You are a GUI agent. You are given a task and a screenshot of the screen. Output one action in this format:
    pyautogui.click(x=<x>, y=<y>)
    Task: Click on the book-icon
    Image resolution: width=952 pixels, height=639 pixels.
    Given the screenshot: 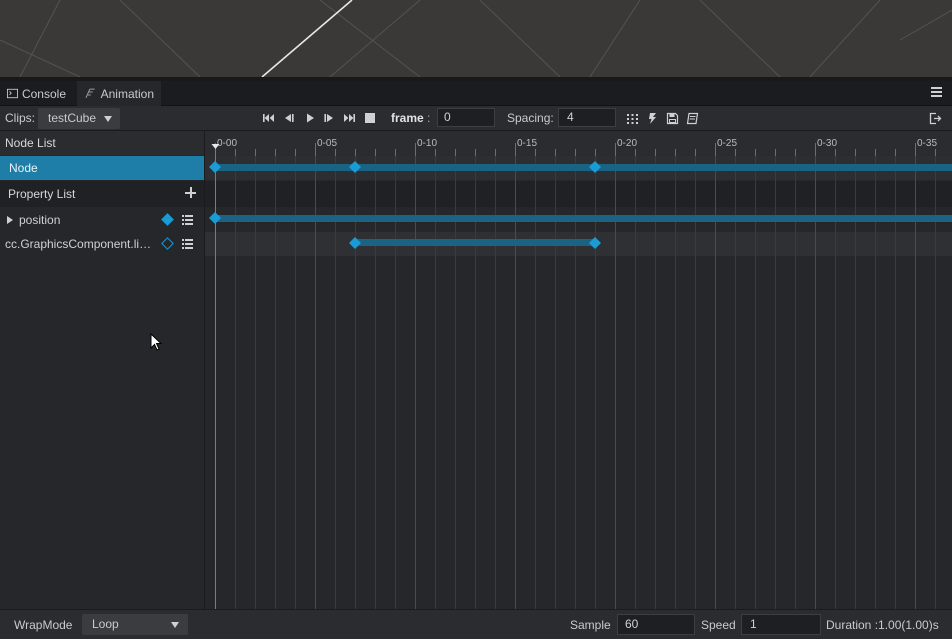 What is the action you would take?
    pyautogui.click(x=692, y=118)
    